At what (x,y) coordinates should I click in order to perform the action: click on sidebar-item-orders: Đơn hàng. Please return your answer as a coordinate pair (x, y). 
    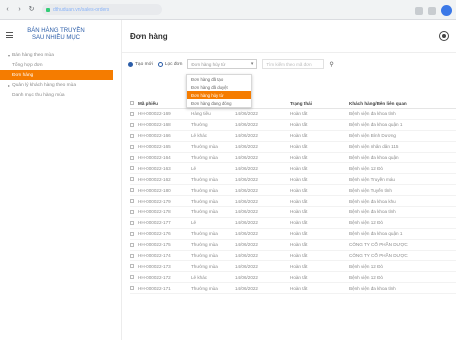
    Looking at the image, I should click on (56, 75).